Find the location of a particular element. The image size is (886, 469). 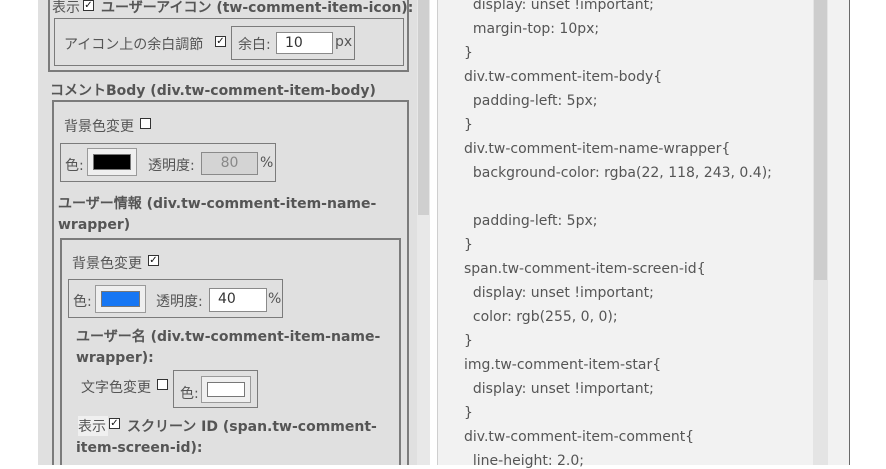

user-name-color-label: 色: is located at coordinates (189, 394).